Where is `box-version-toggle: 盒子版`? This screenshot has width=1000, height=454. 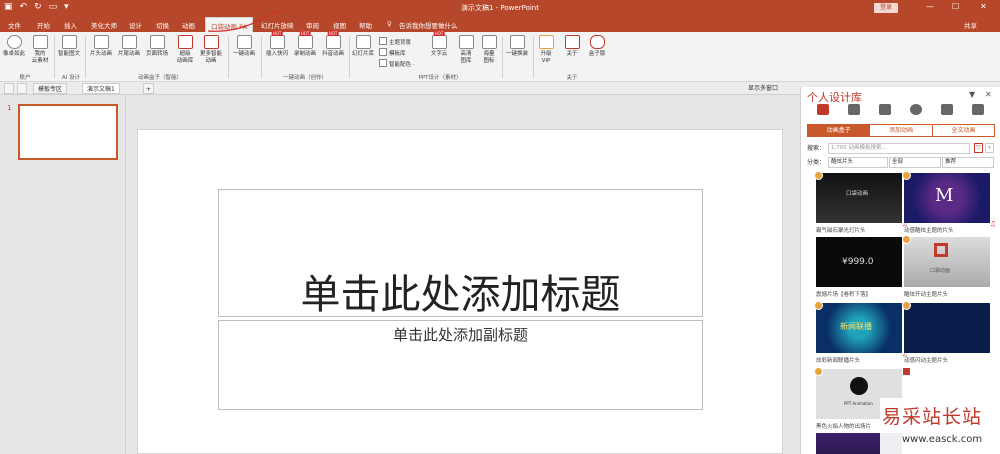
box-version-toggle: 盒子版 is located at coordinates (597, 46).